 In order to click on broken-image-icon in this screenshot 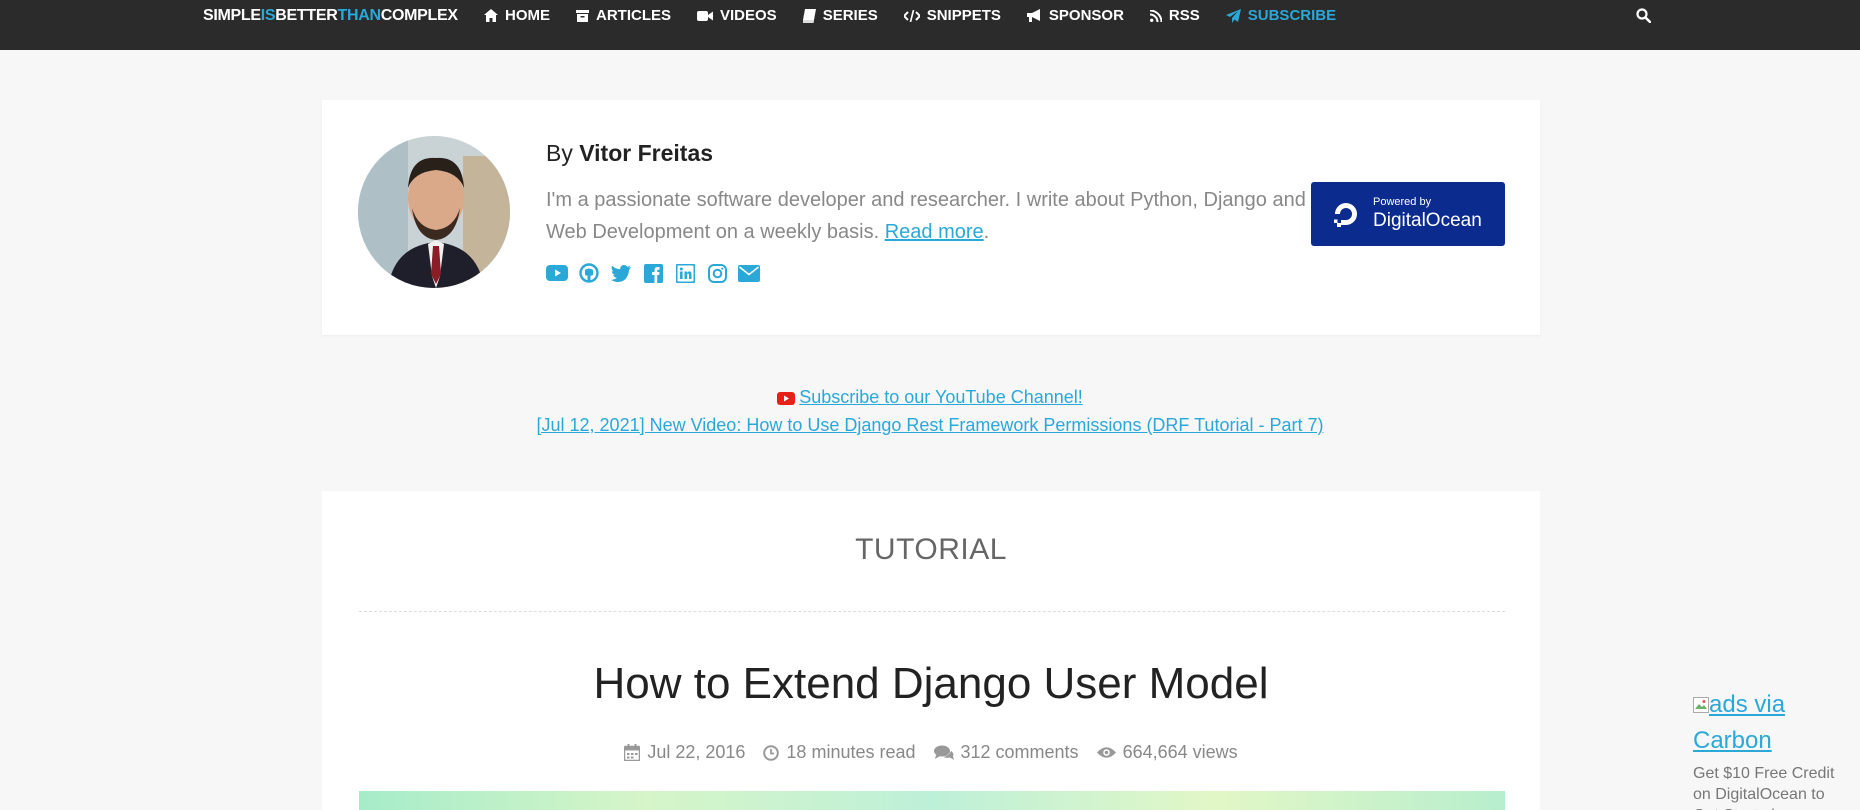, I will do `click(1701, 705)`.